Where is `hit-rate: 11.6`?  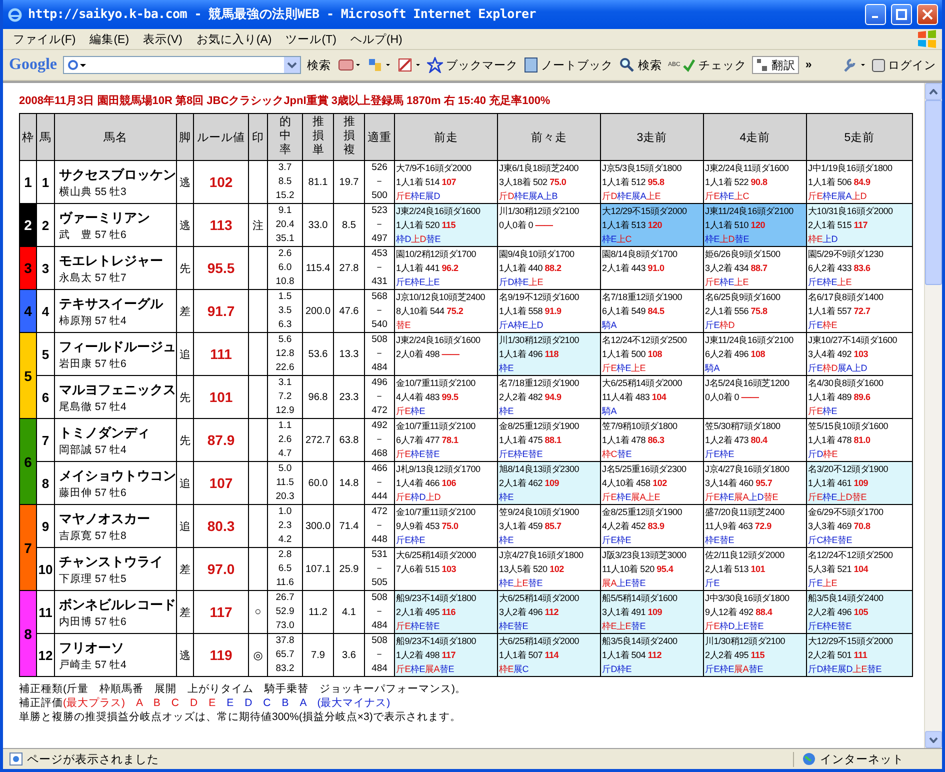
hit-rate: 11.6 is located at coordinates (285, 583).